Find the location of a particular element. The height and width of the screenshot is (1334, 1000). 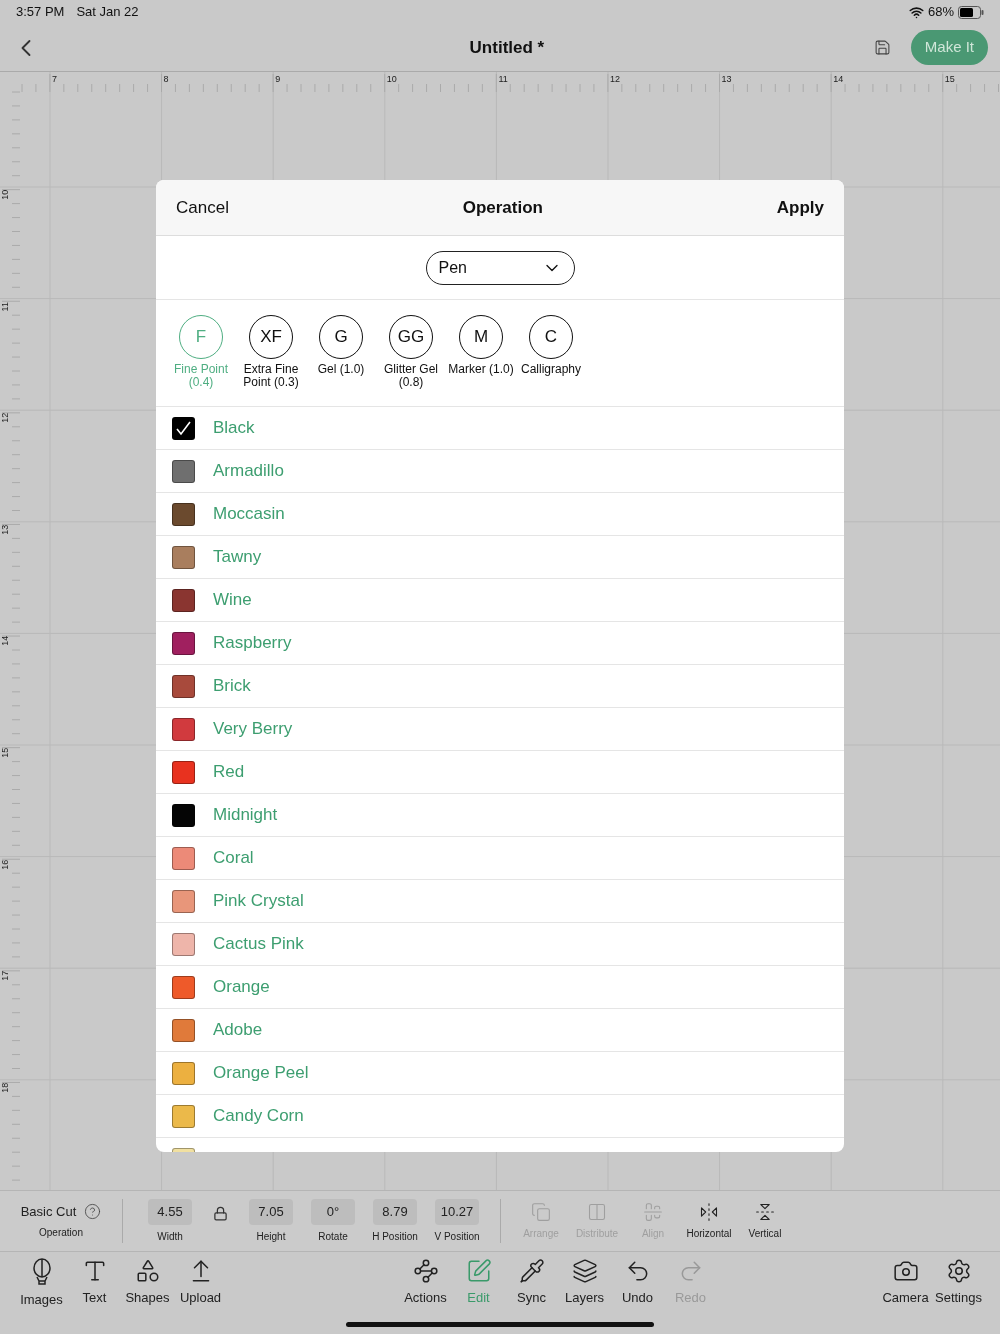

color-name: Black is located at coordinates (234, 428).